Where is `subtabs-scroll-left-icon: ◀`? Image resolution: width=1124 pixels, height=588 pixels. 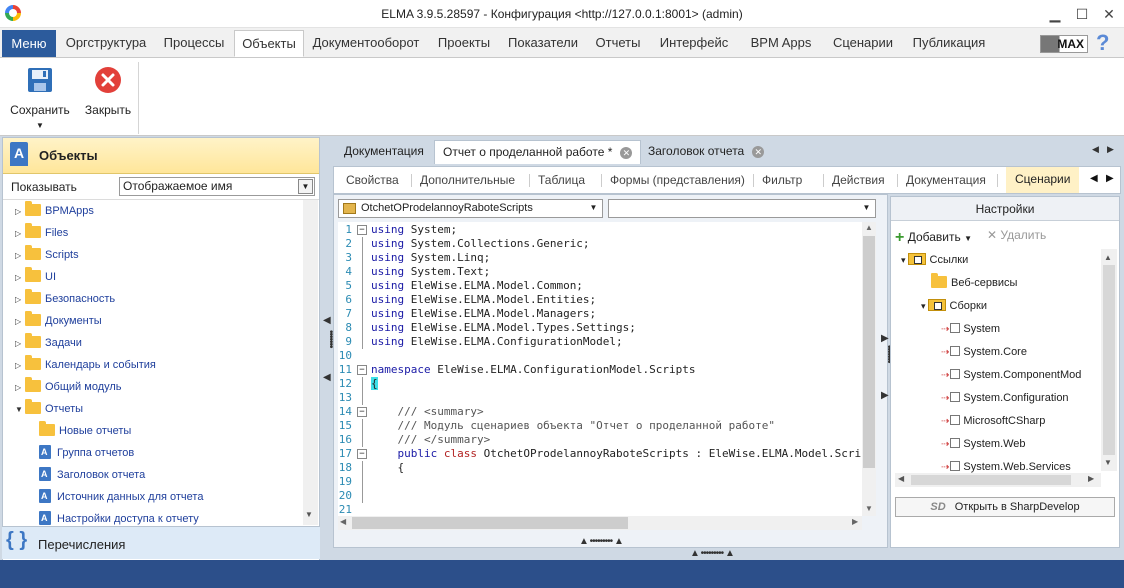 subtabs-scroll-left-icon: ◀ is located at coordinates (1094, 178).